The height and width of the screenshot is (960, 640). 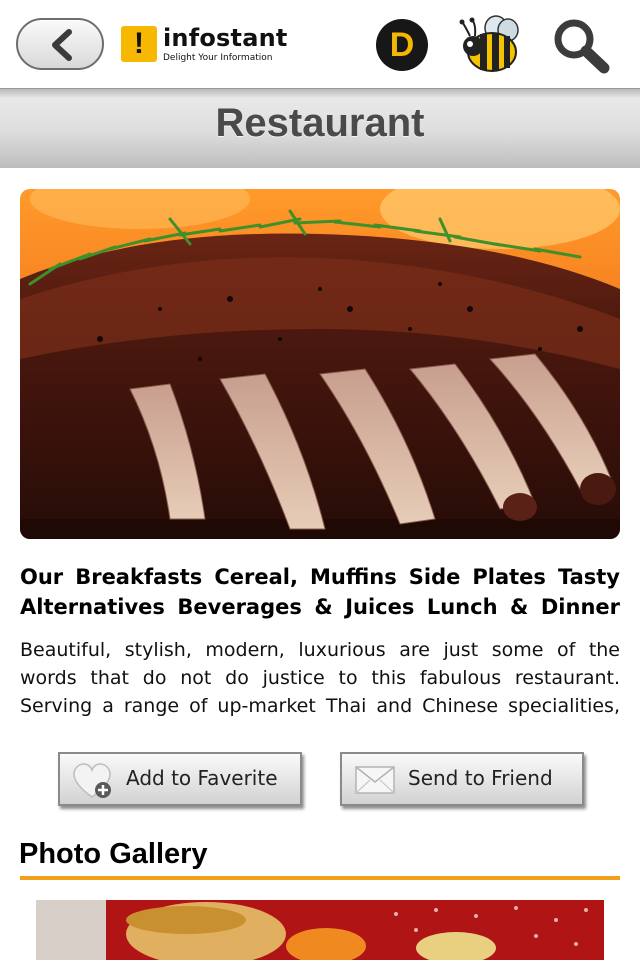 I want to click on gallery-food-photo, so click(x=320, y=930).